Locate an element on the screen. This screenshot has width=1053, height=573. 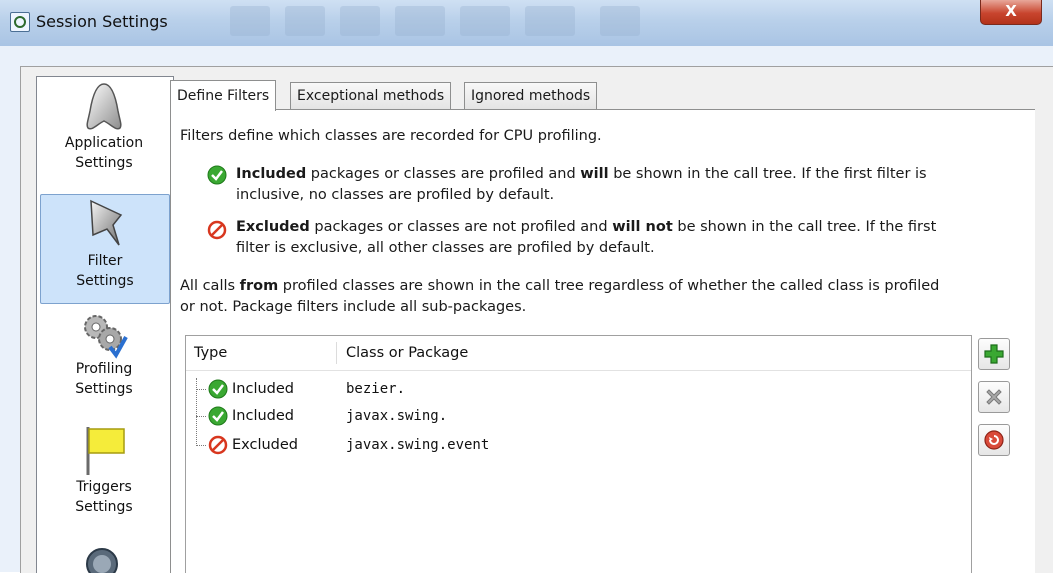
window-title: Session Settings is located at coordinates (102, 21).